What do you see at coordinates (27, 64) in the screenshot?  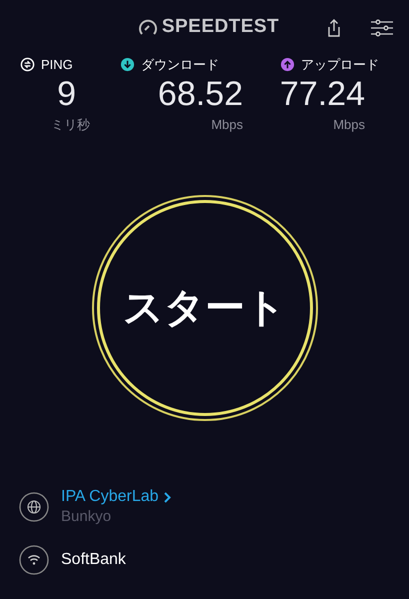 I see `ping-icon` at bounding box center [27, 64].